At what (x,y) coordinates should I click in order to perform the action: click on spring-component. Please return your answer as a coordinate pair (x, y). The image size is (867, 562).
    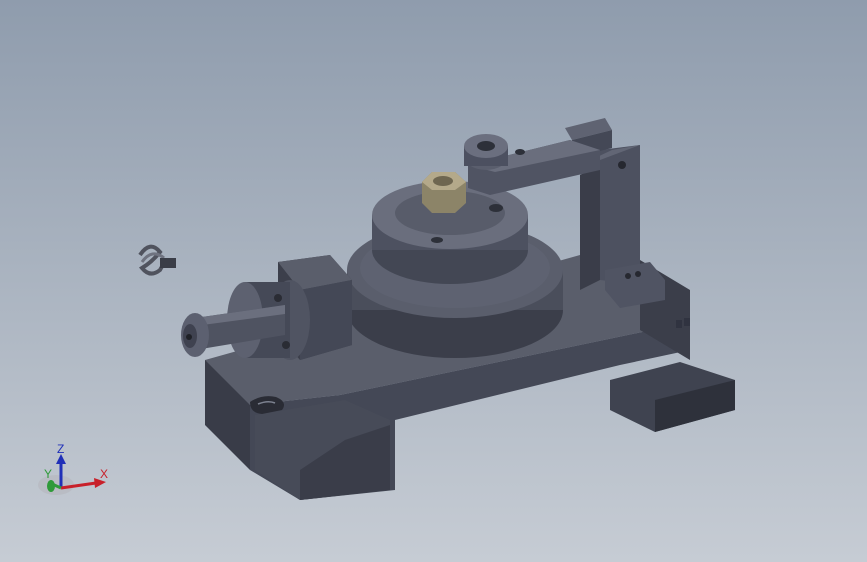
    Looking at the image, I should click on (157, 260).